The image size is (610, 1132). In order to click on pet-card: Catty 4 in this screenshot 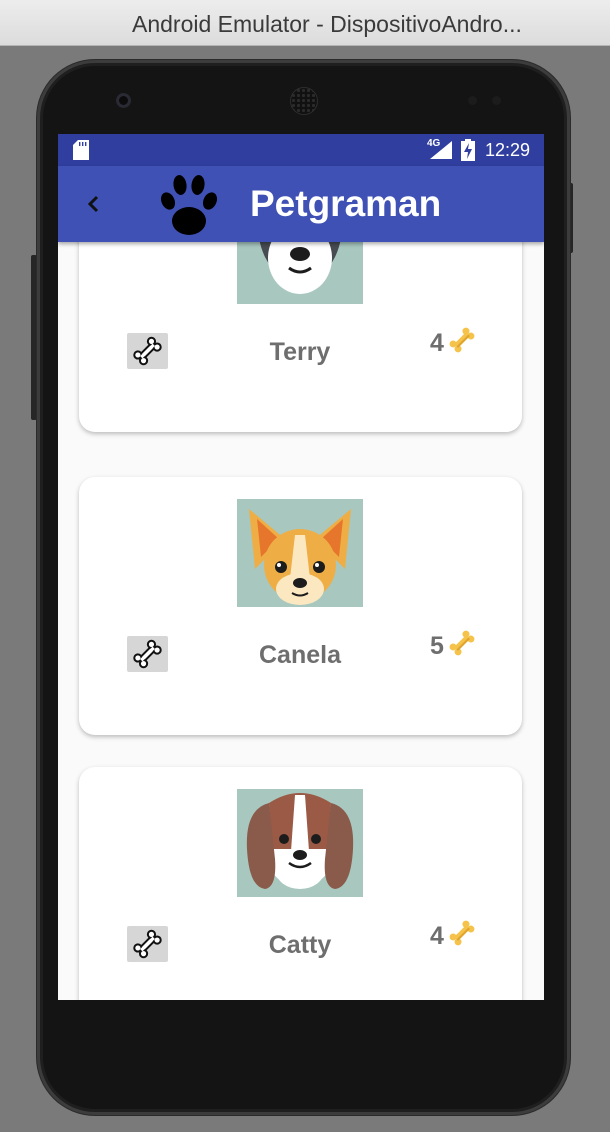, I will do `click(300, 883)`.